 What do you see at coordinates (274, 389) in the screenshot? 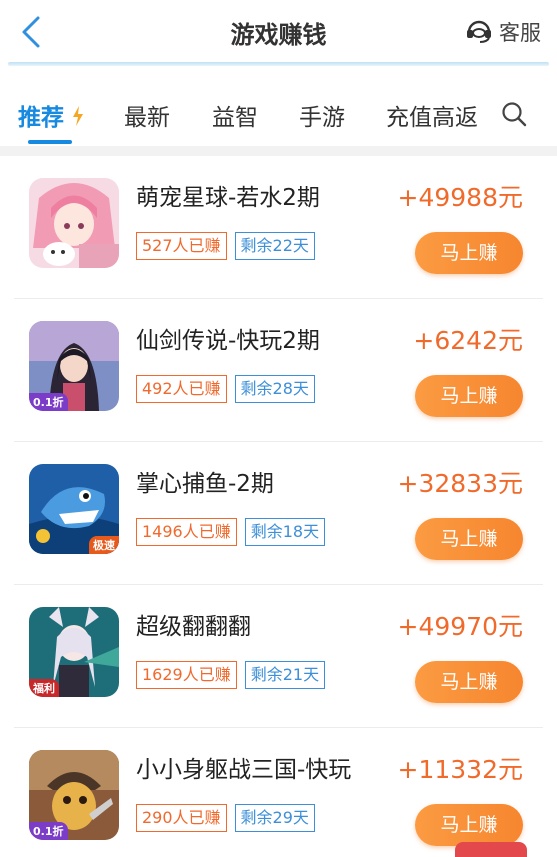
I see `days-remaining-tag: 剩余28天` at bounding box center [274, 389].